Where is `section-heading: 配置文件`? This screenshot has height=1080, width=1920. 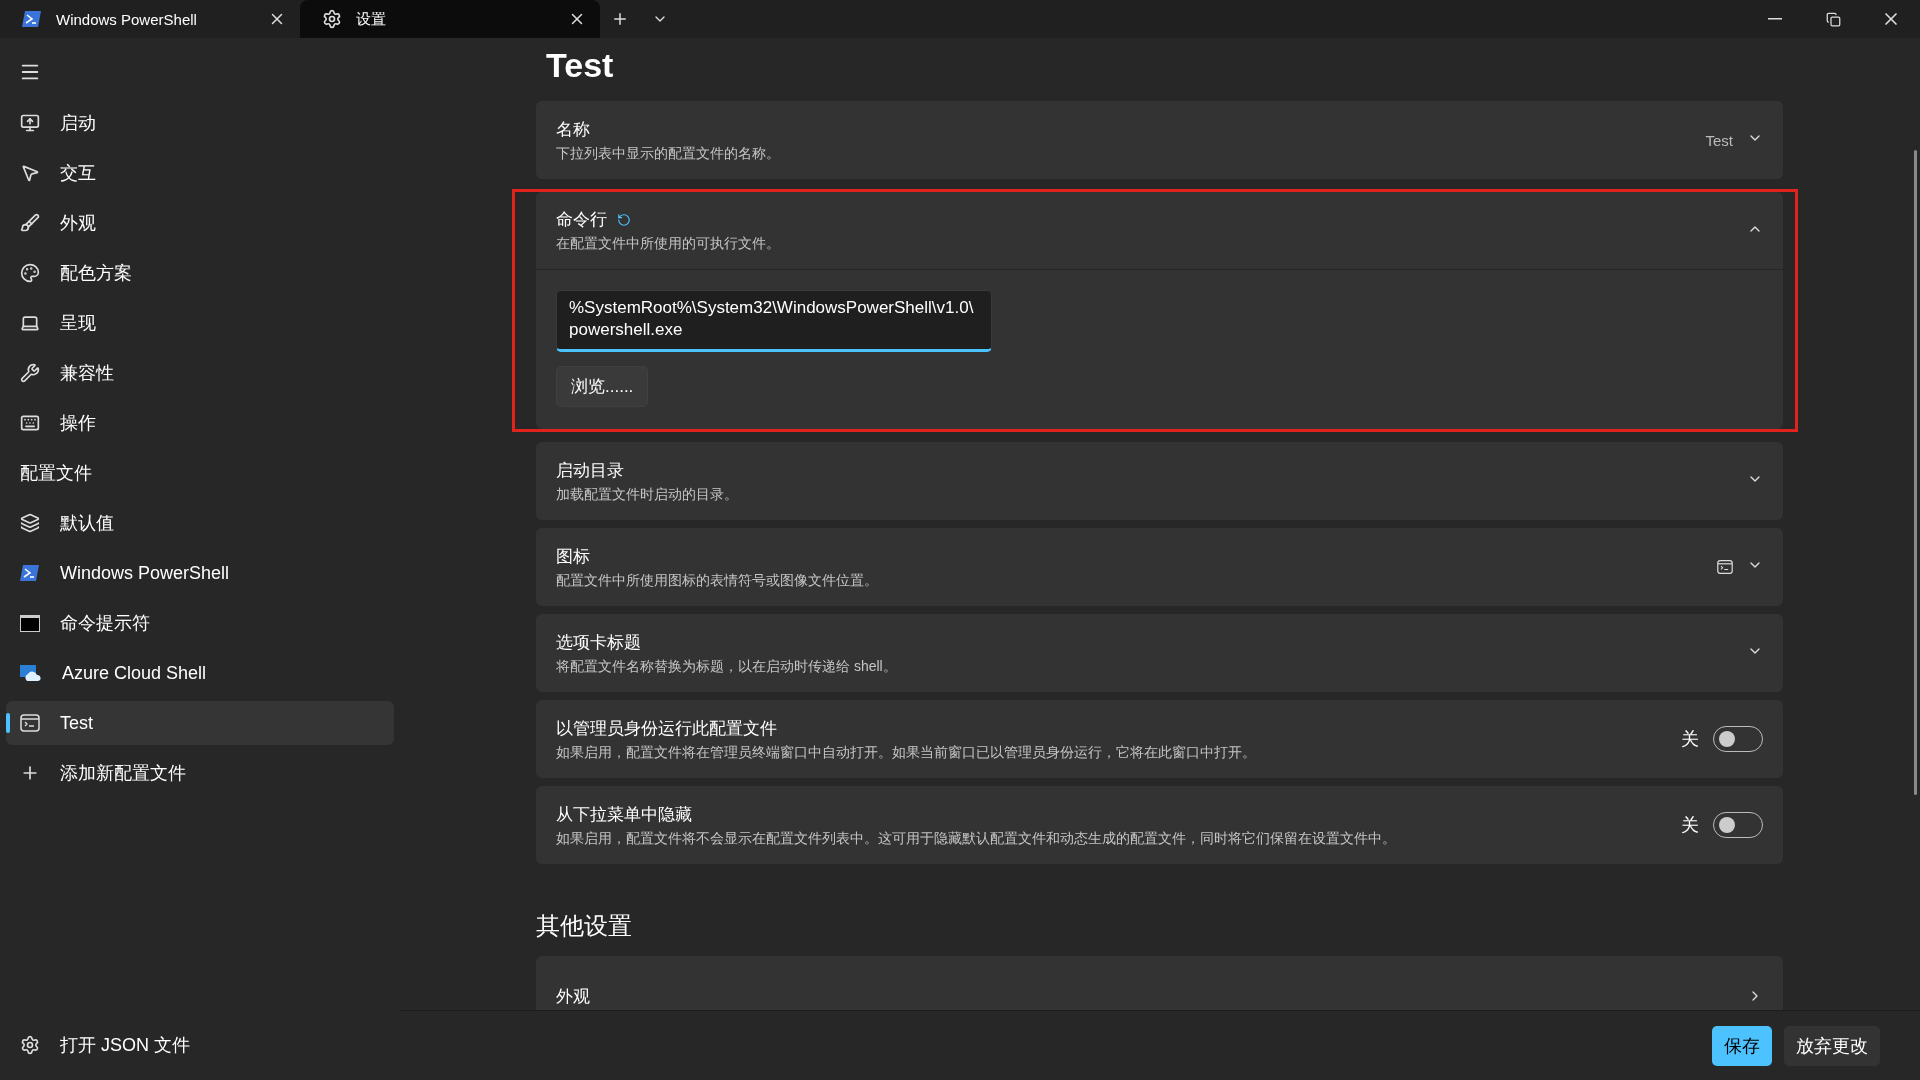
section-heading: 配置文件 is located at coordinates (56, 473).